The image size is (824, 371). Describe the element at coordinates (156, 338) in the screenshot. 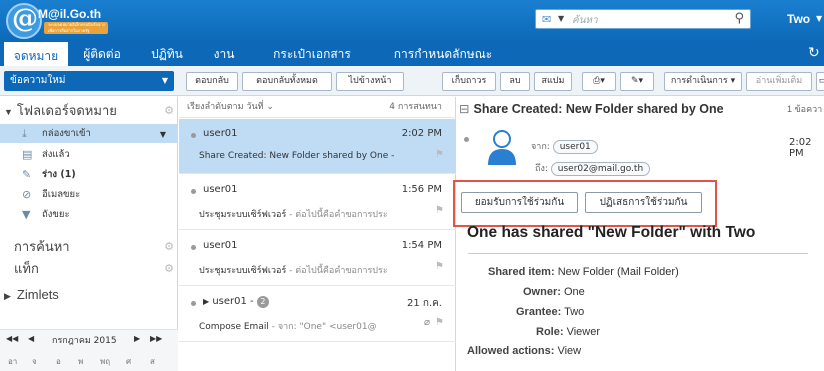

I see `next-year-icon: ▶▶` at that location.